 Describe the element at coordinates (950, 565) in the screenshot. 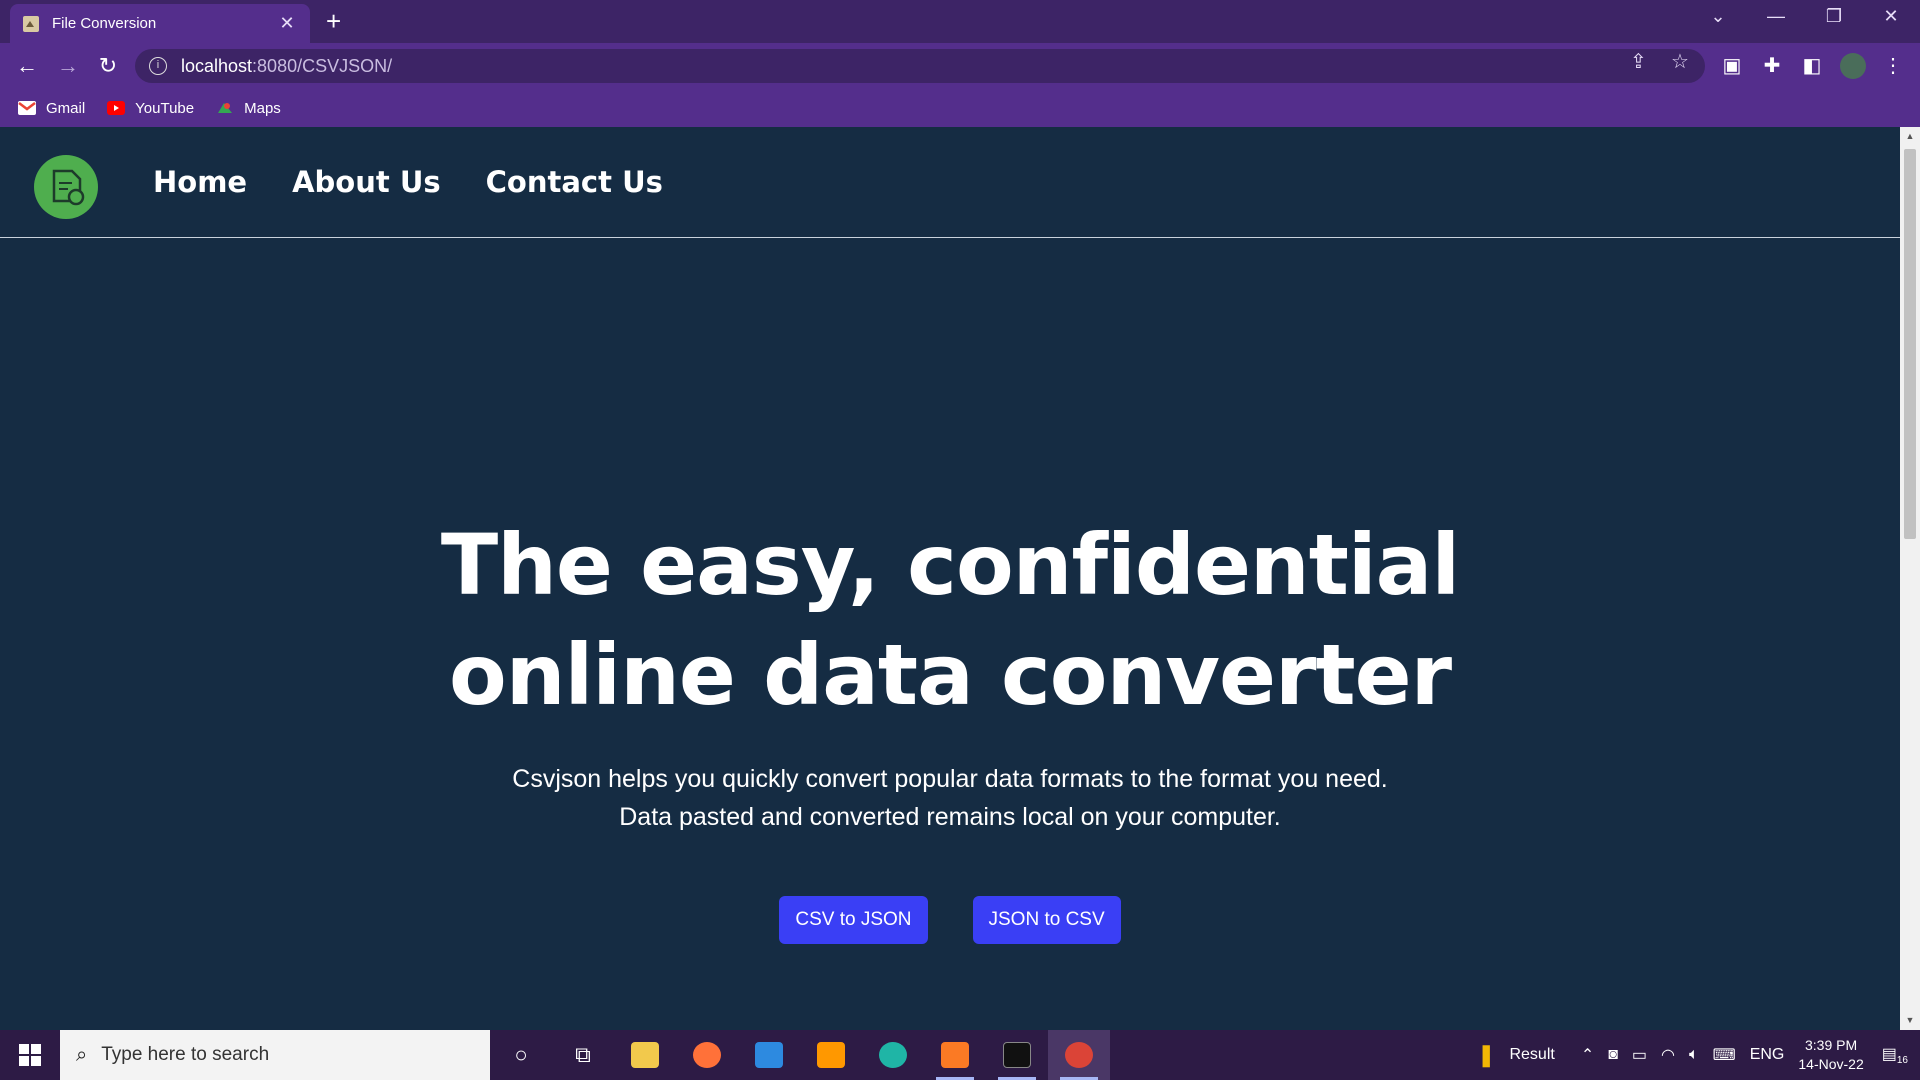

I see `hero-title-line-1: The easy, confidential` at that location.